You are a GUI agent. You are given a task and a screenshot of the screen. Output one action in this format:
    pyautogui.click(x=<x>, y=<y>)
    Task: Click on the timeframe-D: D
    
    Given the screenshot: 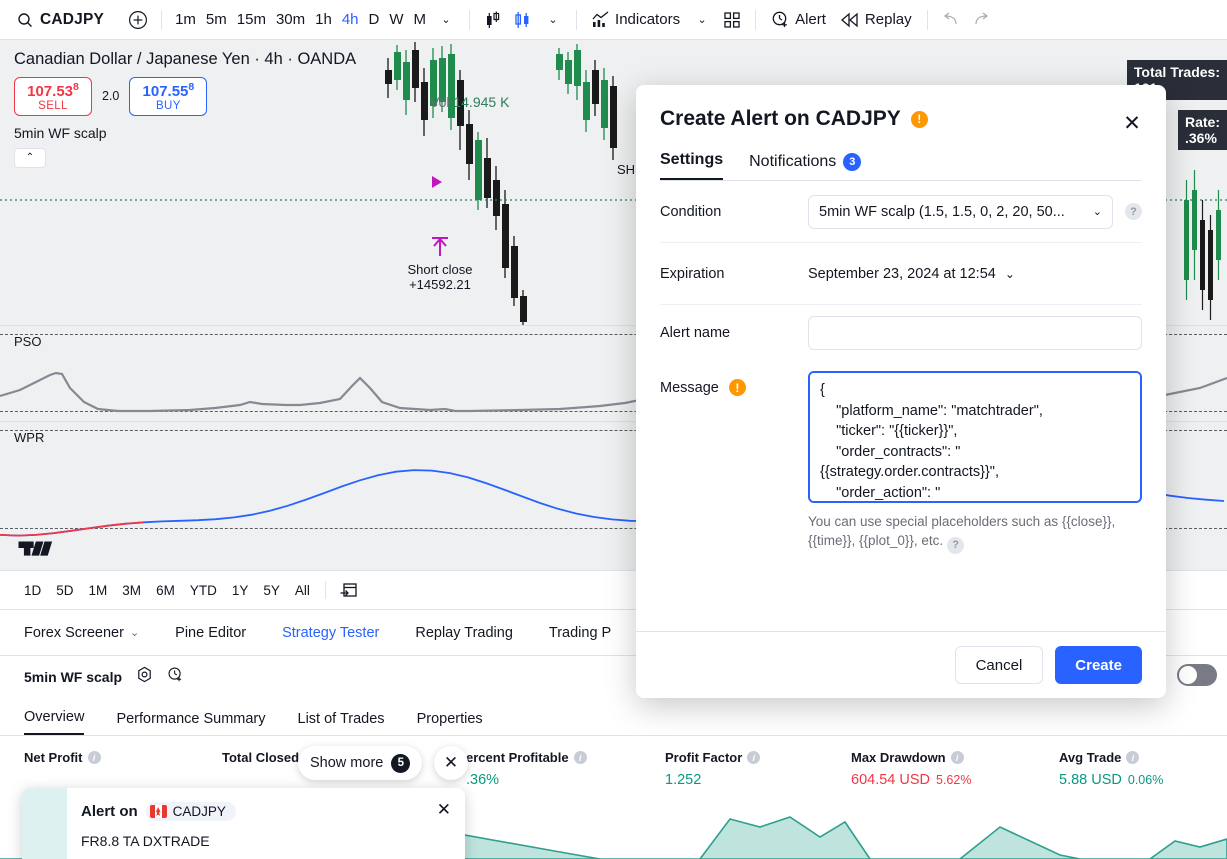 What is the action you would take?
    pyautogui.click(x=374, y=20)
    